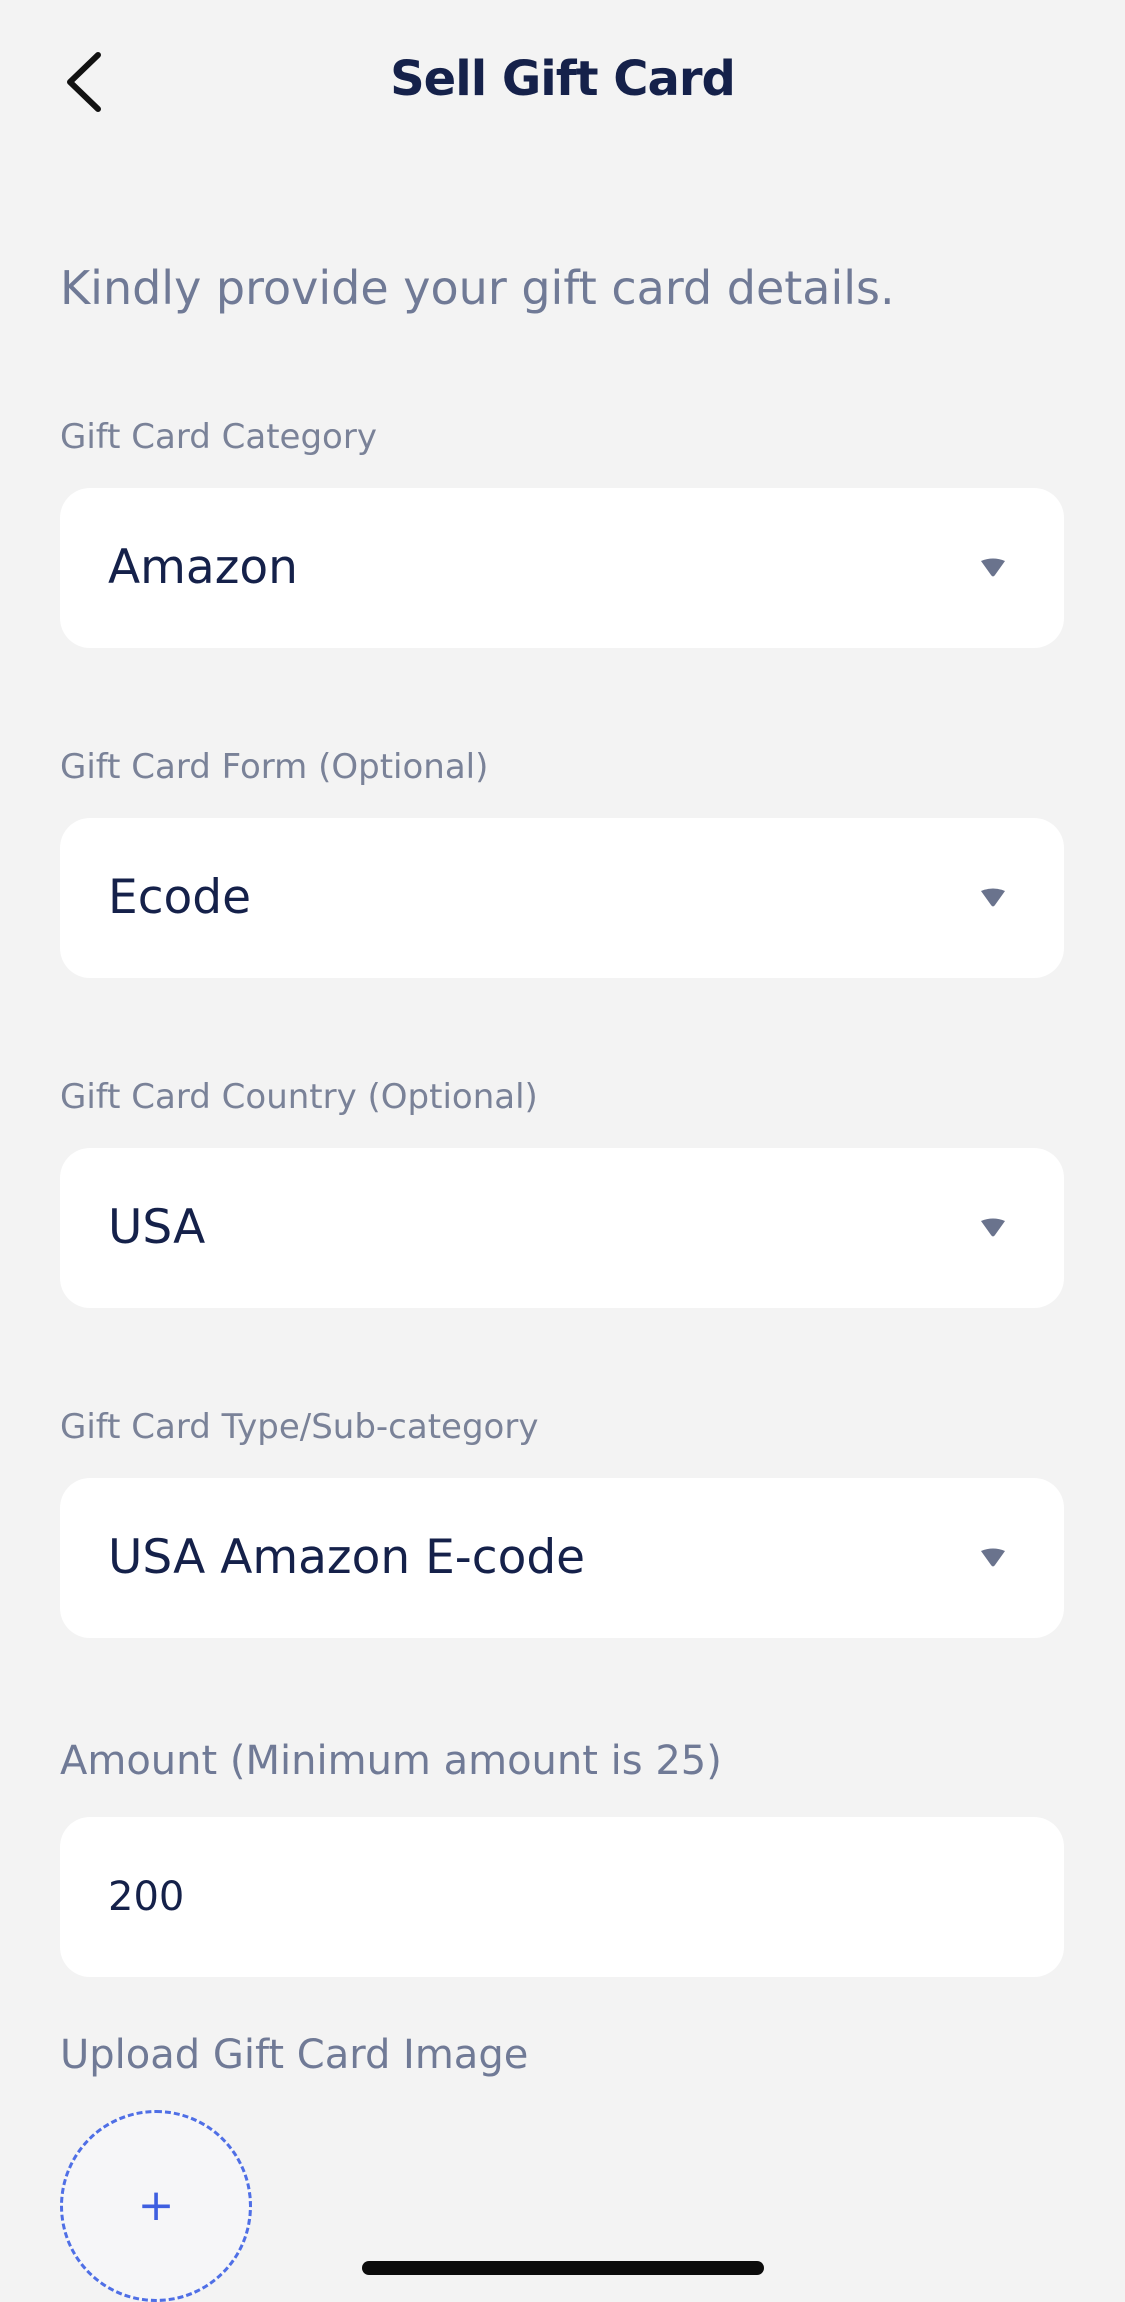 Image resolution: width=1125 pixels, height=2302 pixels. What do you see at coordinates (203, 567) in the screenshot?
I see `category-value: Amazon` at bounding box center [203, 567].